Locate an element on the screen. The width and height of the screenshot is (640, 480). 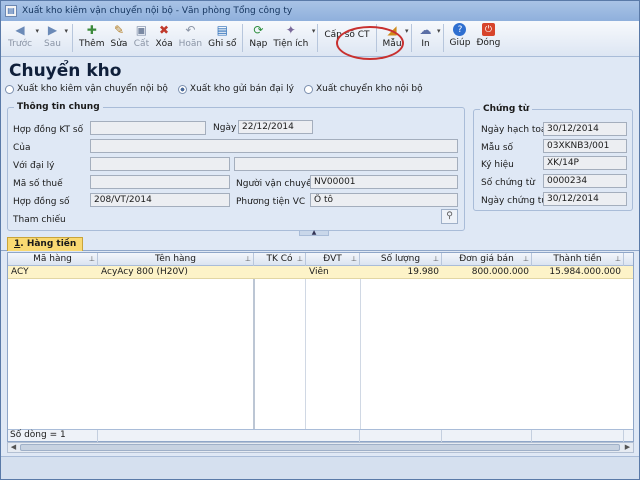
horizontal-scrollbar: ◀ ▶ is located at coordinates (320, 447).